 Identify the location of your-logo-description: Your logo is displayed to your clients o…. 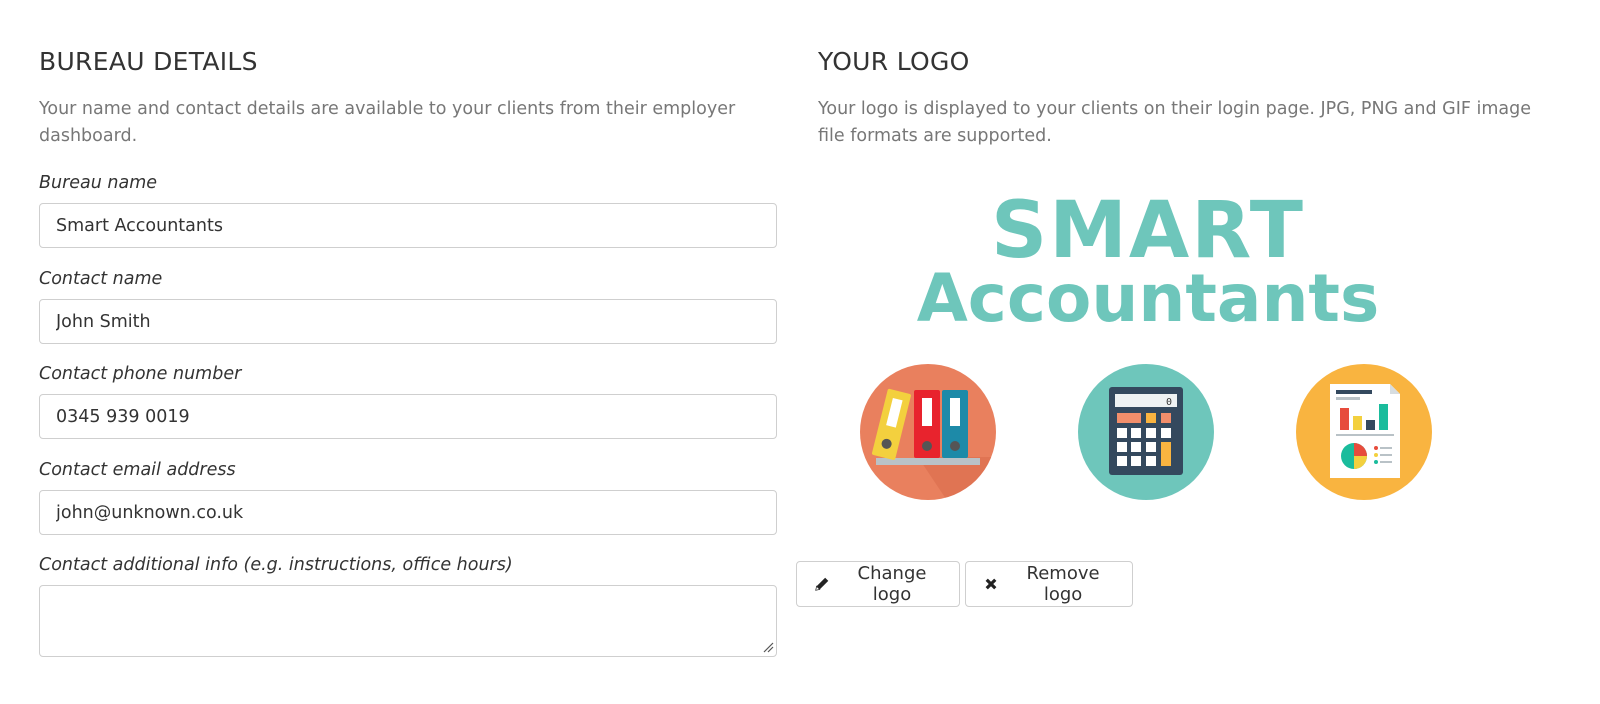
(1175, 122).